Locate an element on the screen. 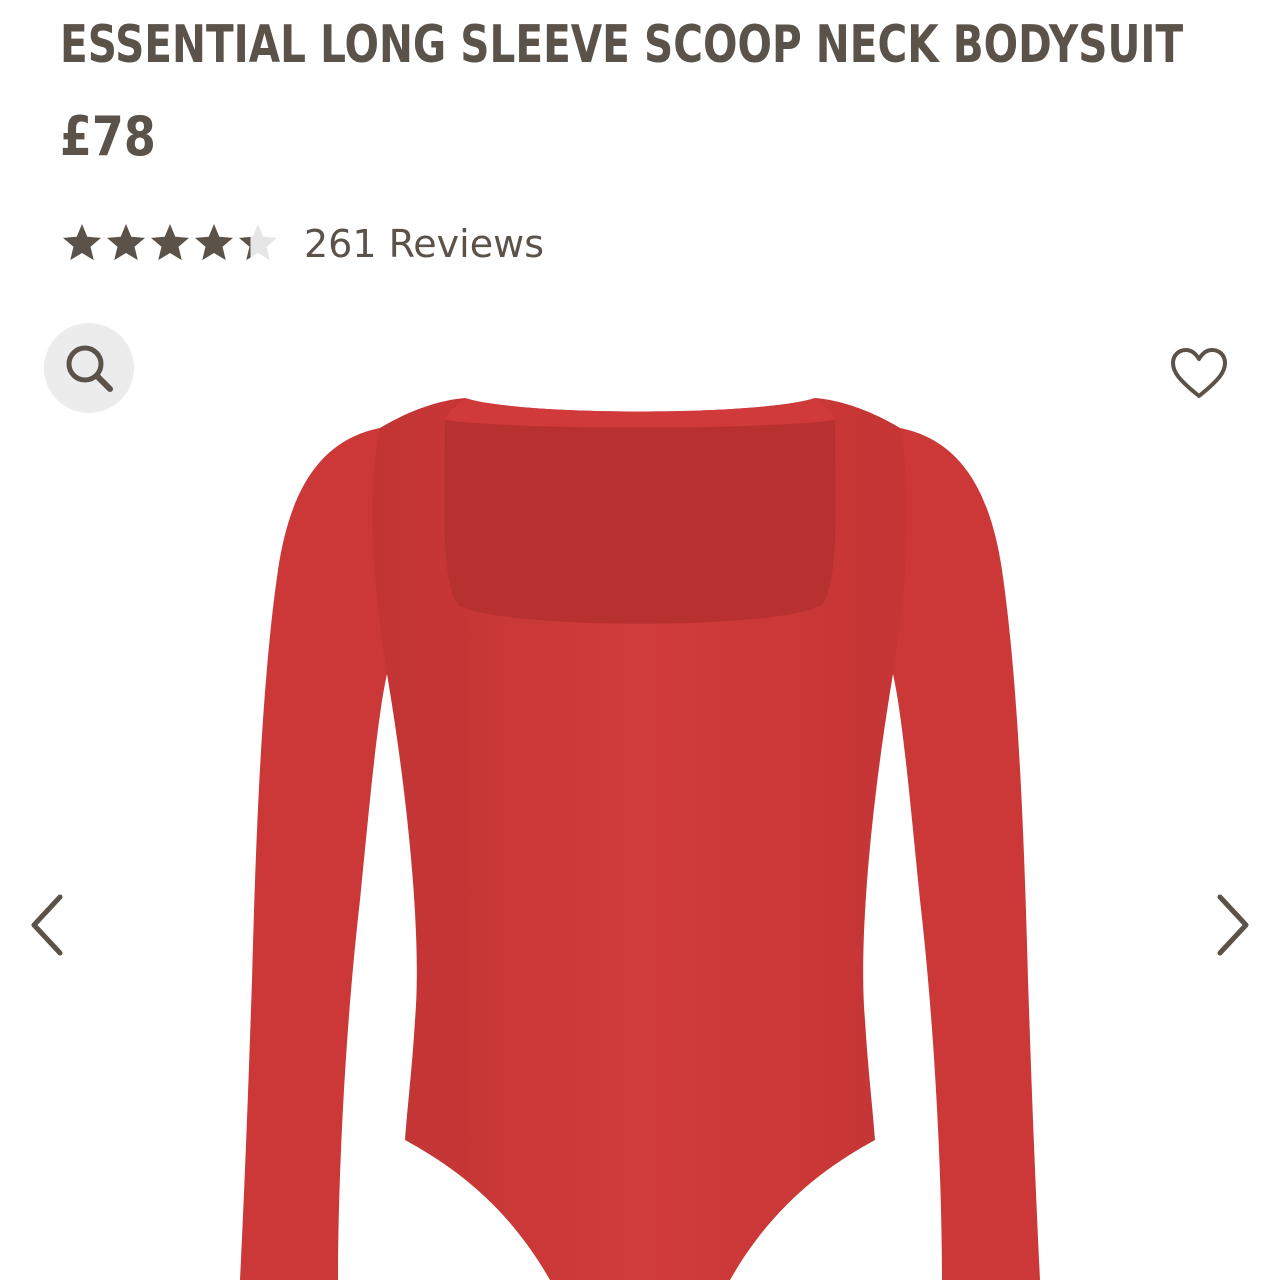 Image resolution: width=1280 pixels, height=1280 pixels. star-rating is located at coordinates (170, 244).